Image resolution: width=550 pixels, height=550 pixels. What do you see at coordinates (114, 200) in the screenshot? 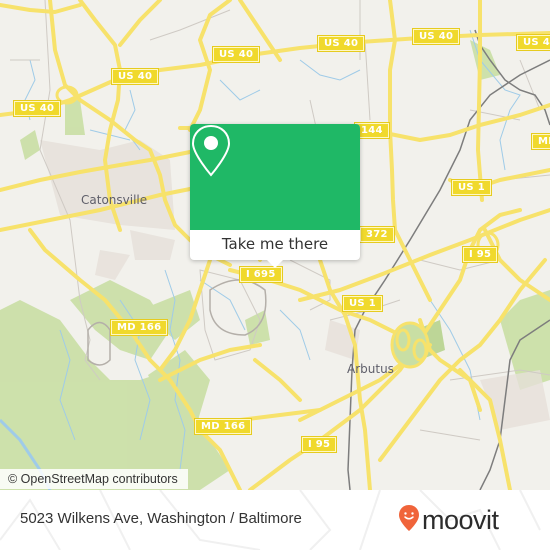
I see `place-label-catonsville: Catonsville` at bounding box center [114, 200].